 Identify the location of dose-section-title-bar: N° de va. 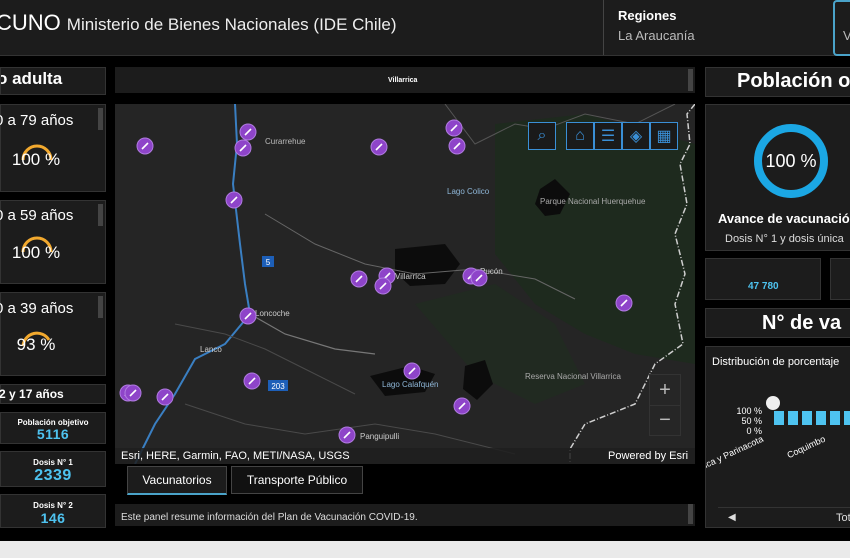
(777, 323).